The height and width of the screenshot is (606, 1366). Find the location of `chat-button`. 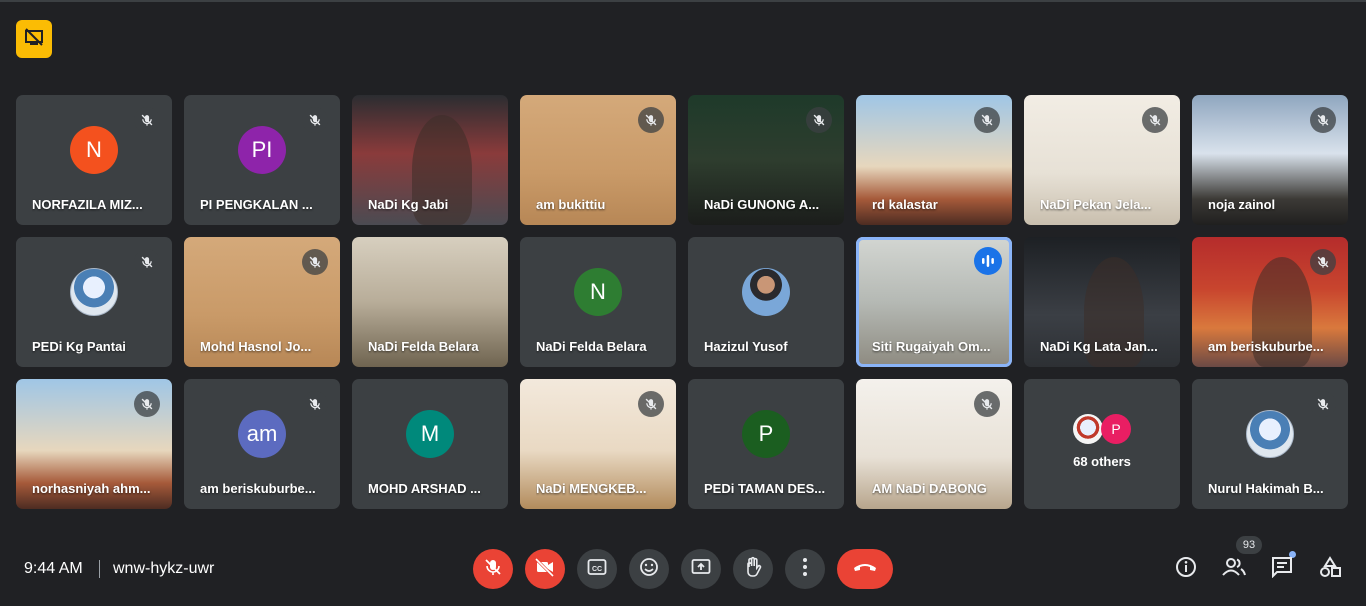

chat-button is located at coordinates (1282, 569).